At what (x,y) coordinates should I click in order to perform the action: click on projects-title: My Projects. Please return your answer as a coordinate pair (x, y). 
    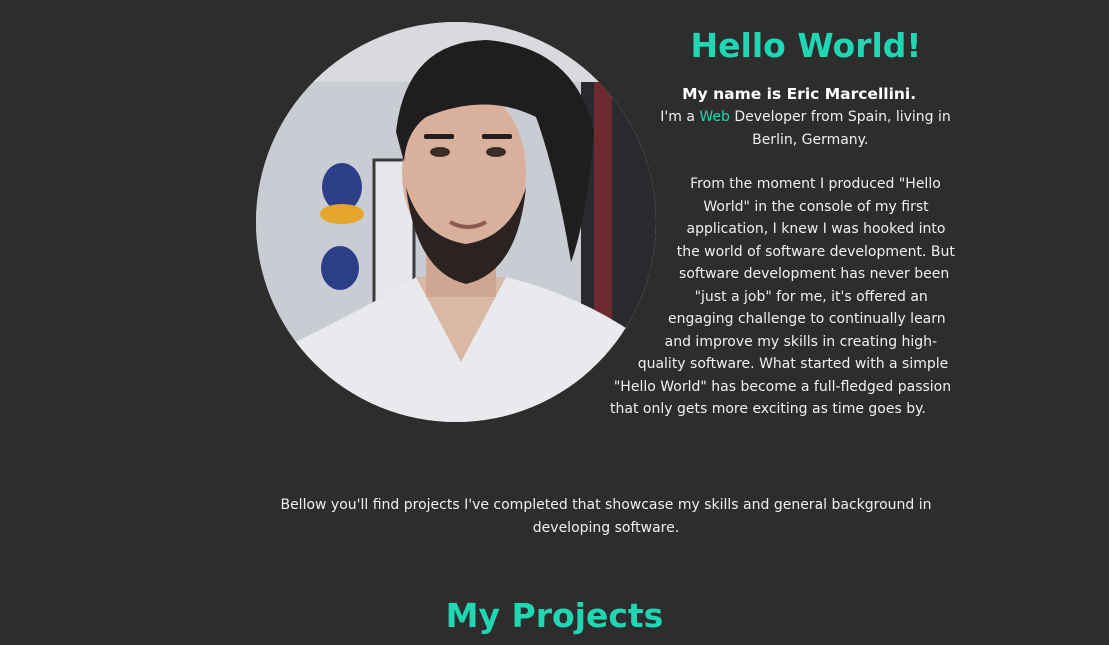
    Looking at the image, I should click on (554, 615).